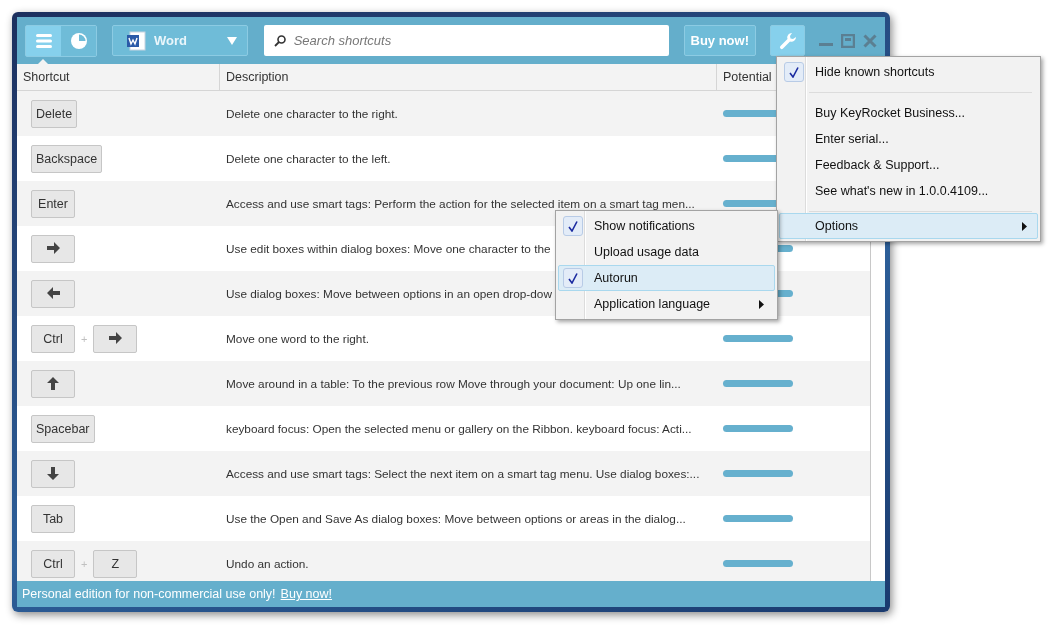  What do you see at coordinates (389, 293) in the screenshot?
I see `description-text: Use dialog boxes: Move between options in an open drop-dow` at bounding box center [389, 293].